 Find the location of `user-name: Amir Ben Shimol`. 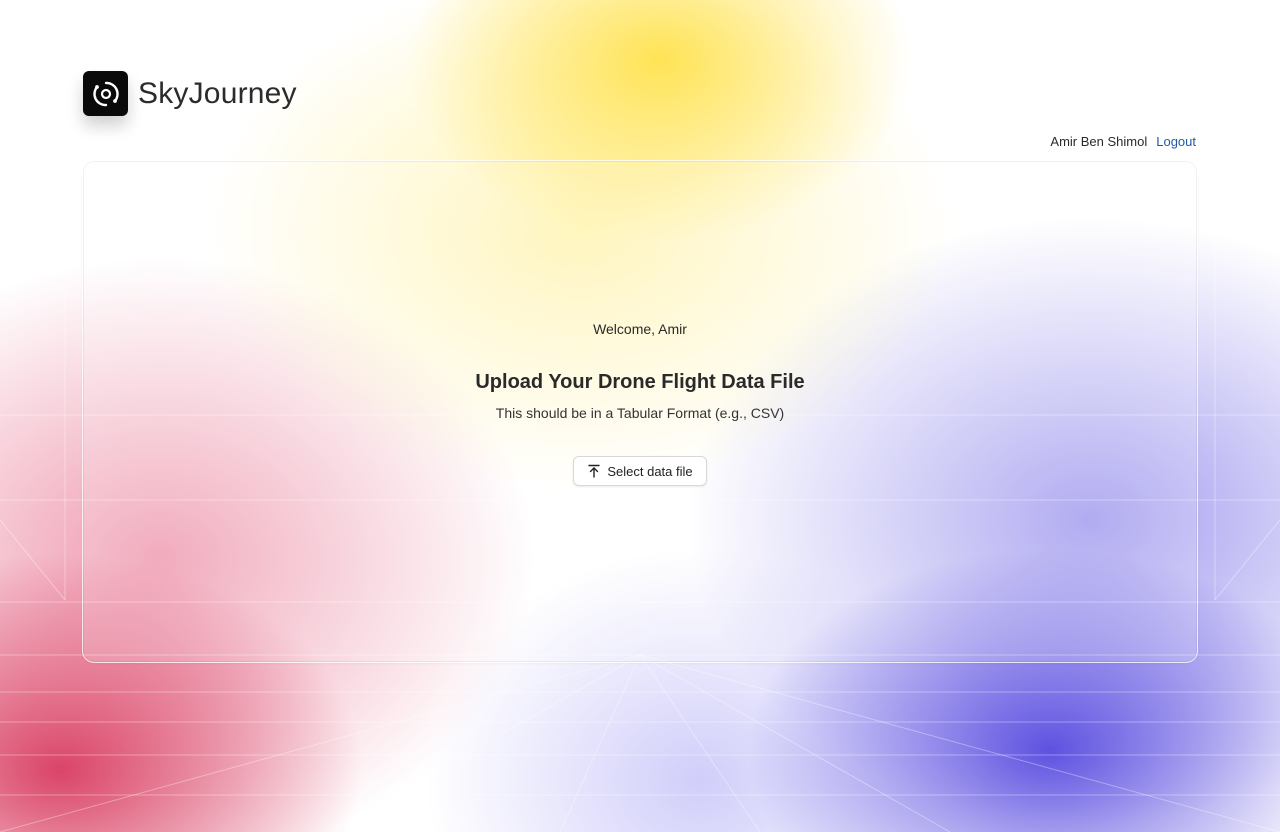

user-name: Amir Ben Shimol is located at coordinates (1099, 141).